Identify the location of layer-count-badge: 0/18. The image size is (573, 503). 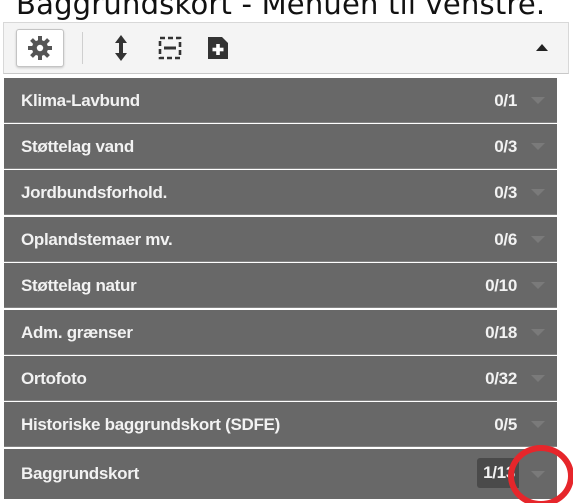
(501, 332).